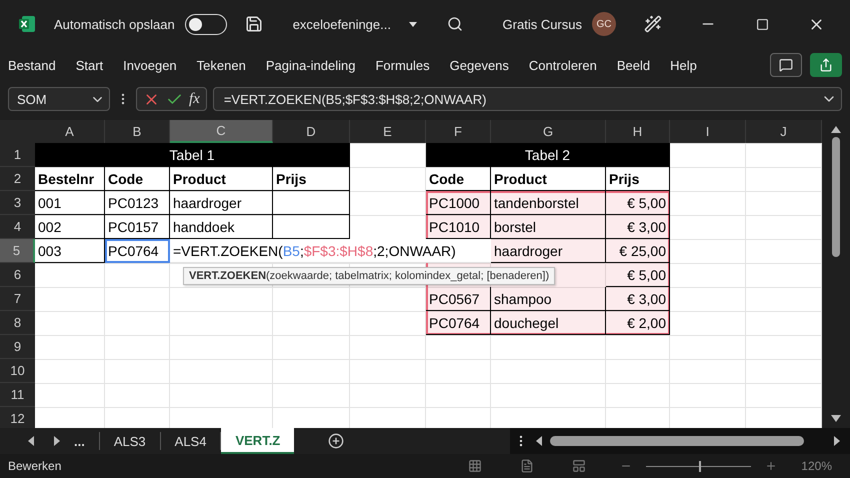 This screenshot has height=478, width=850. What do you see at coordinates (653, 24) in the screenshot?
I see `wand-icon` at bounding box center [653, 24].